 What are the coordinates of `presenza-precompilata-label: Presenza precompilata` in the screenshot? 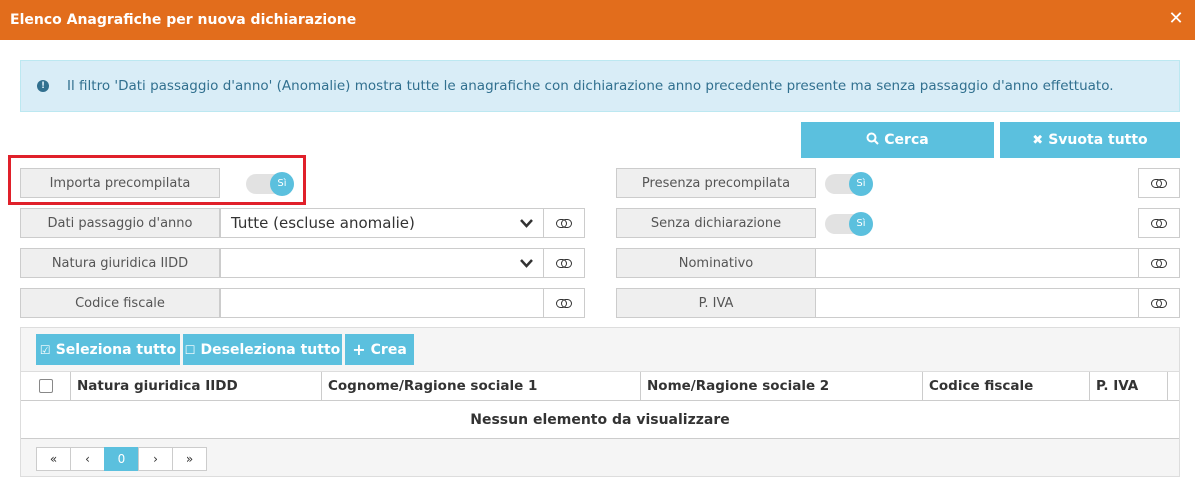 It's located at (716, 183).